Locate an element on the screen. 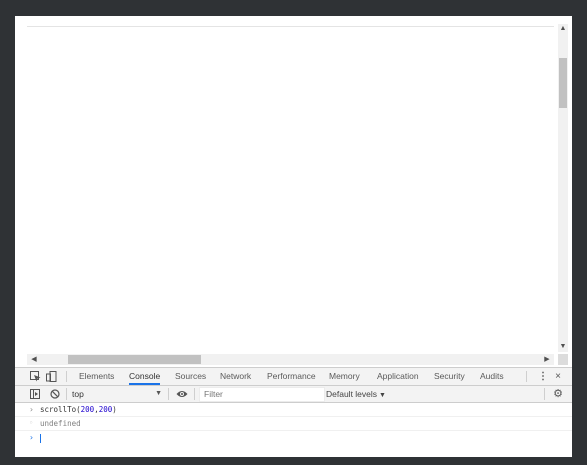 The image size is (587, 465). console-toolbar: top ▼ Default levels▼ ⚙ is located at coordinates (293, 394).